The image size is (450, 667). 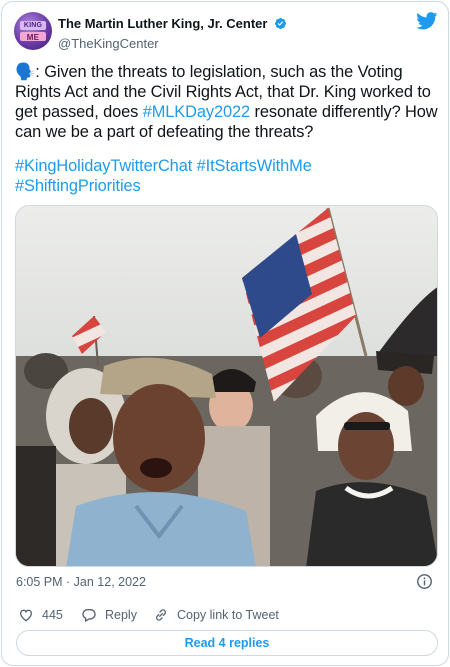 I want to click on twitter-bird-icon, so click(x=427, y=21).